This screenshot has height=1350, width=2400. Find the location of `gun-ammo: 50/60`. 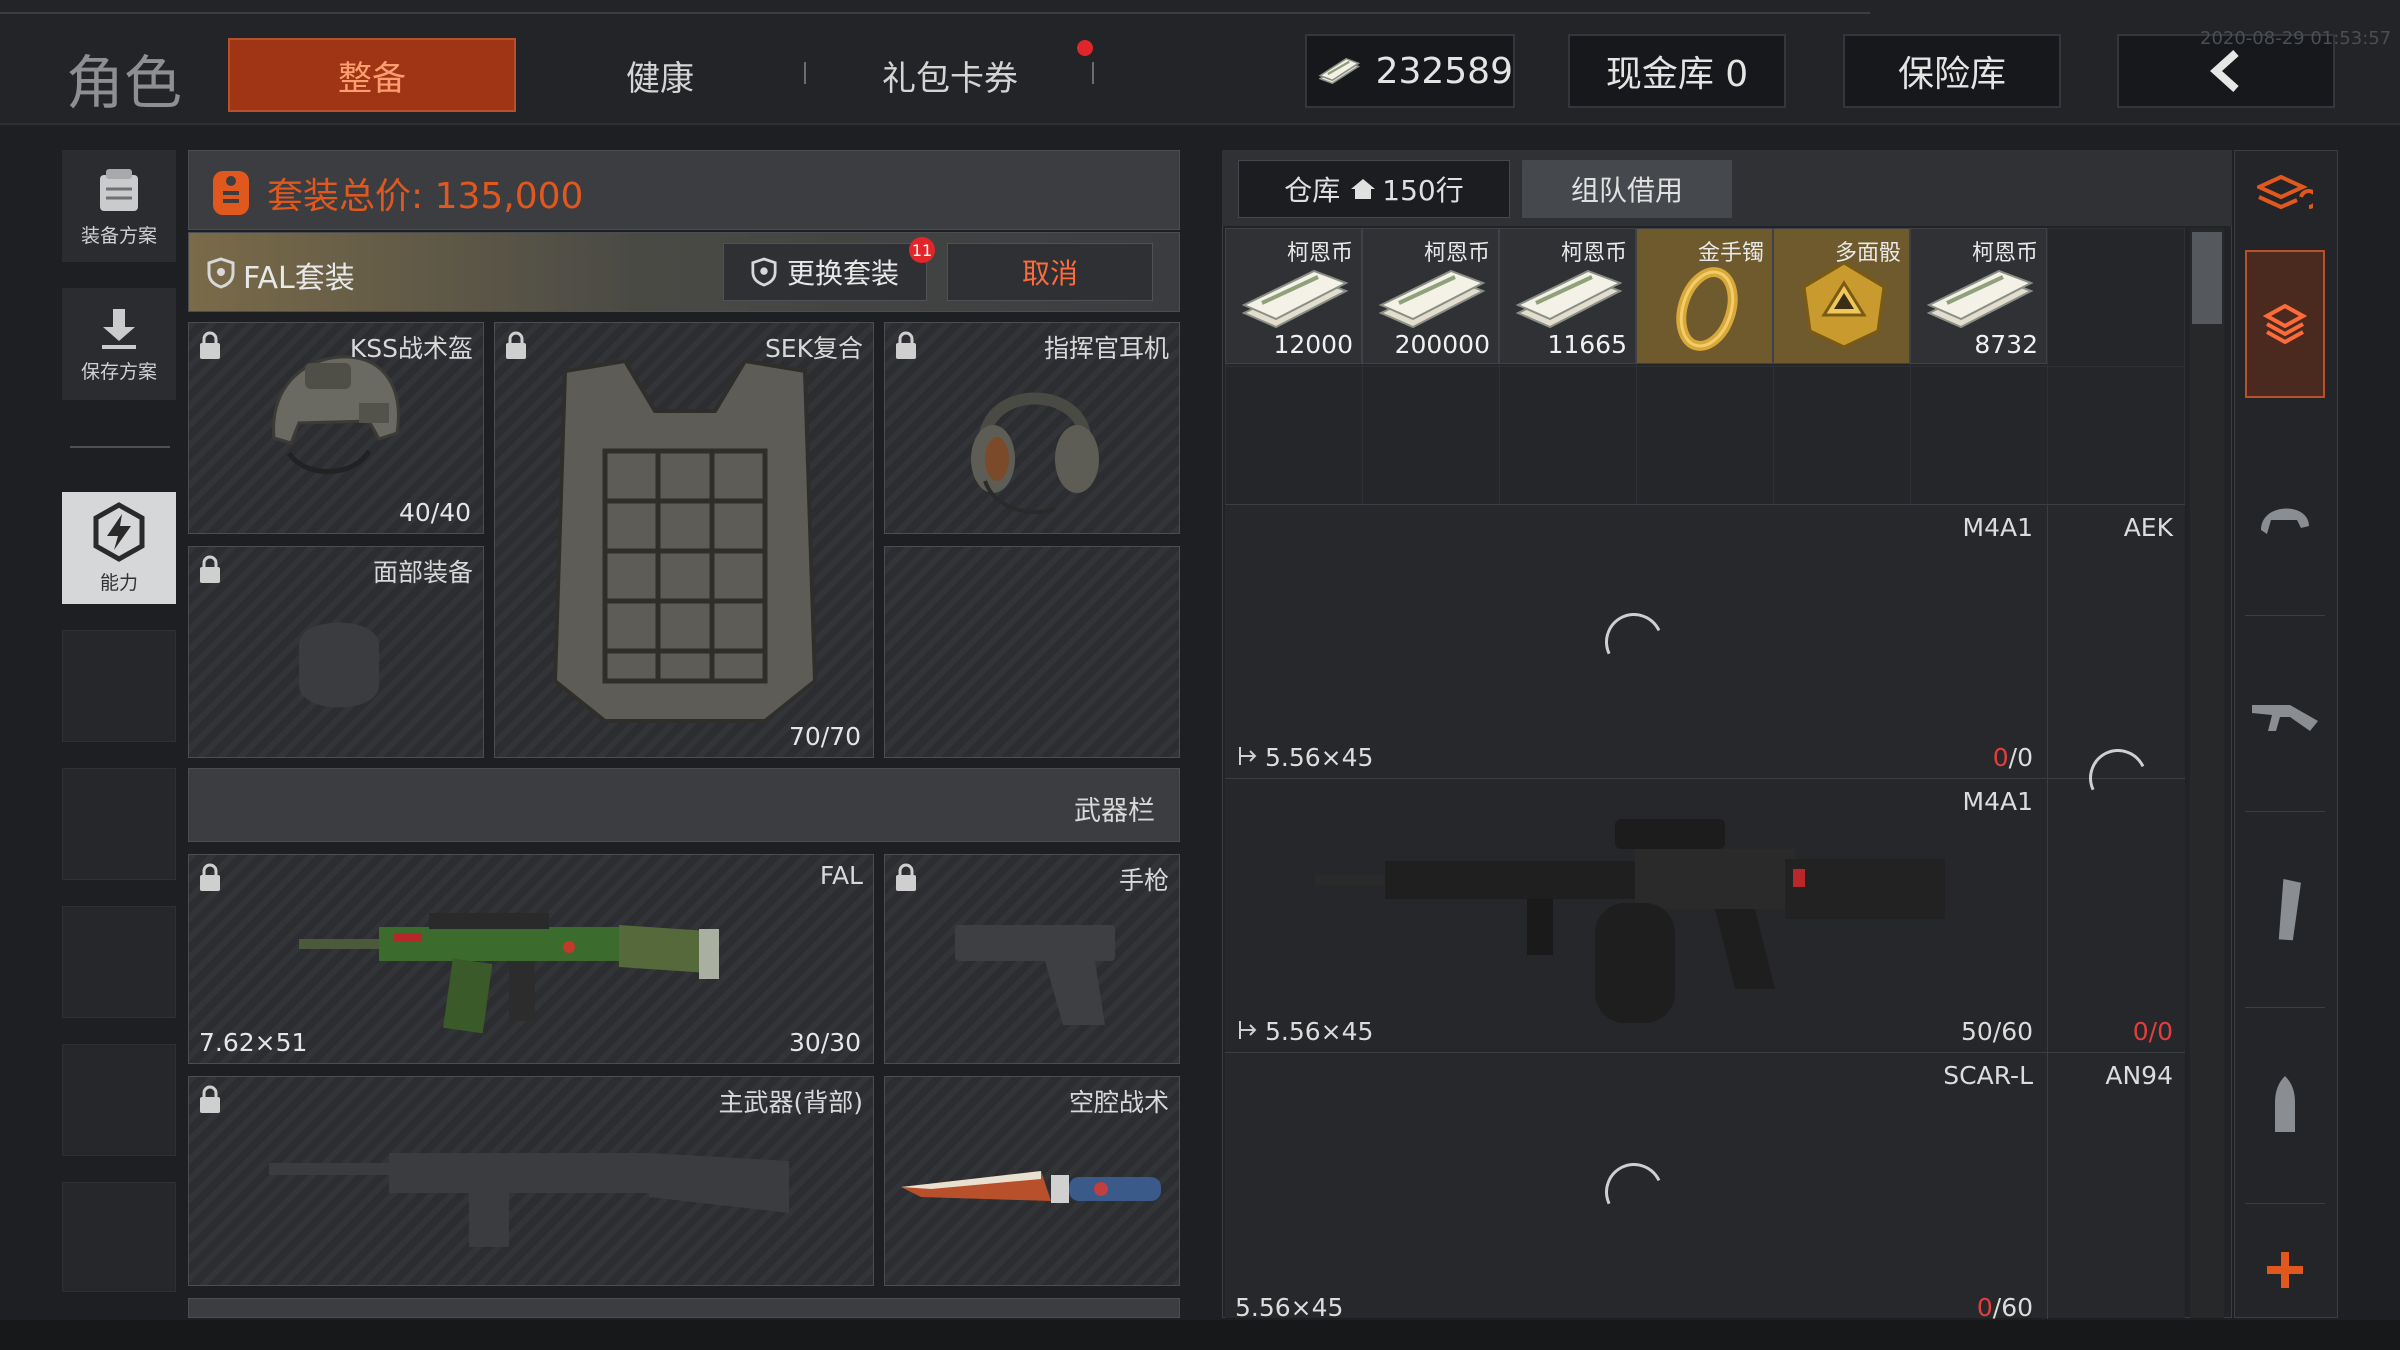

gun-ammo: 50/60 is located at coordinates (1996, 1031).